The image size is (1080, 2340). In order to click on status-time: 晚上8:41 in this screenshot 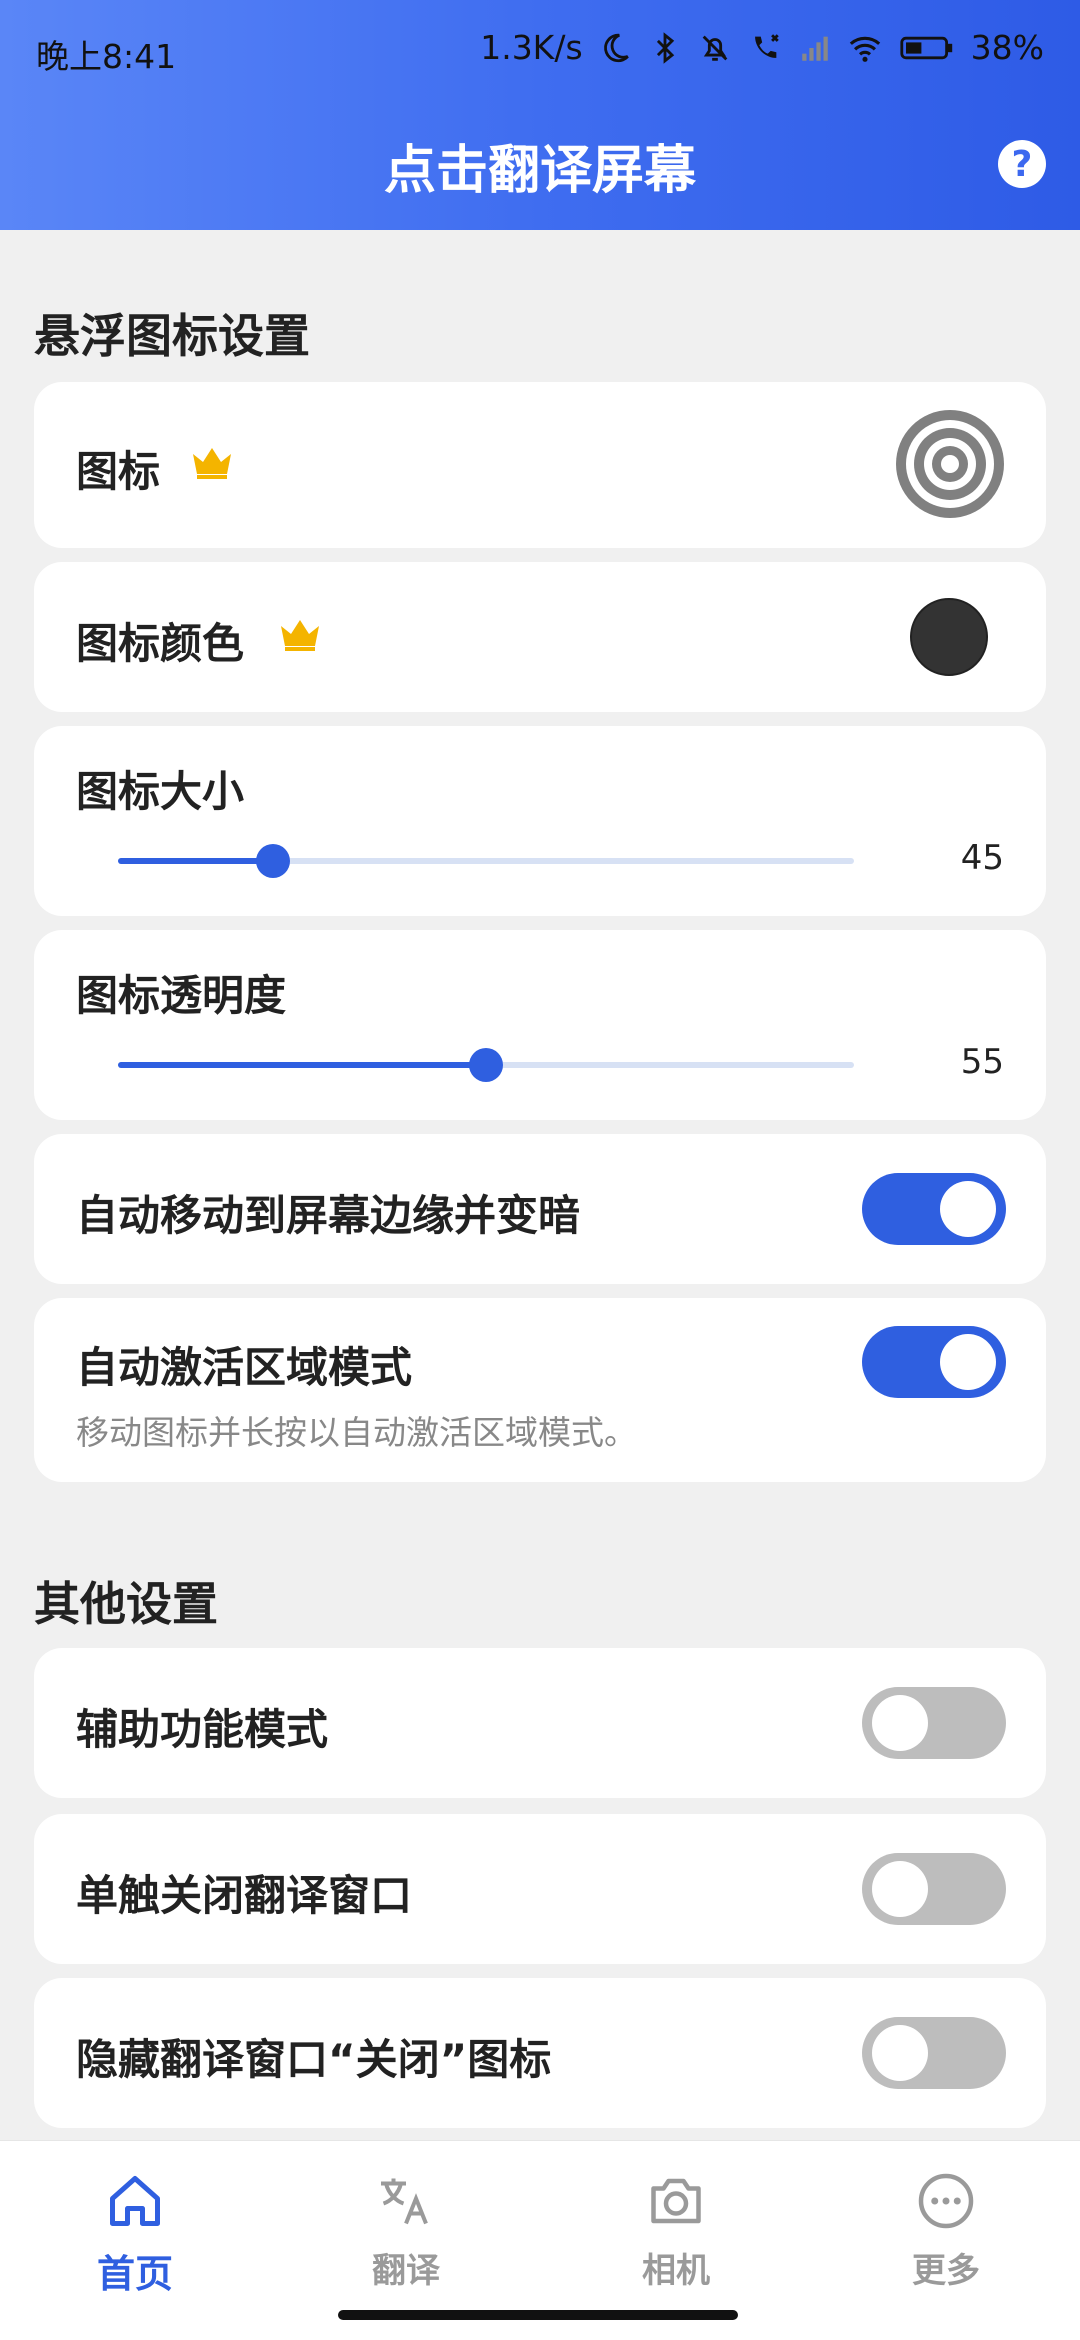, I will do `click(106, 56)`.